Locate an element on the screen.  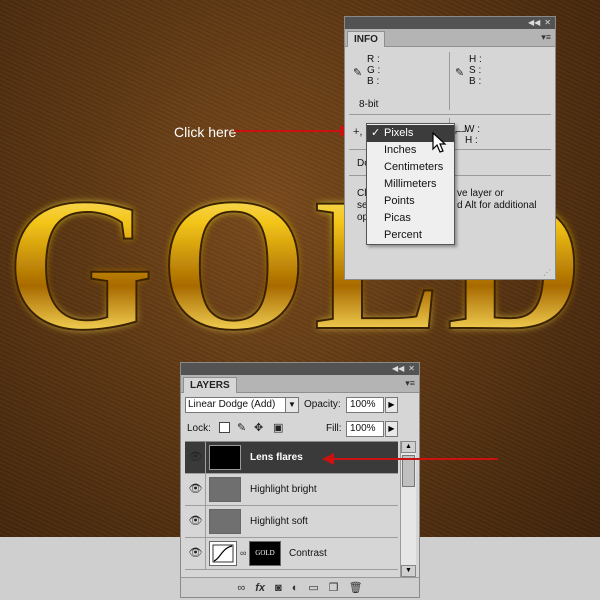
width-label: W : is located at coordinates (472, 129).